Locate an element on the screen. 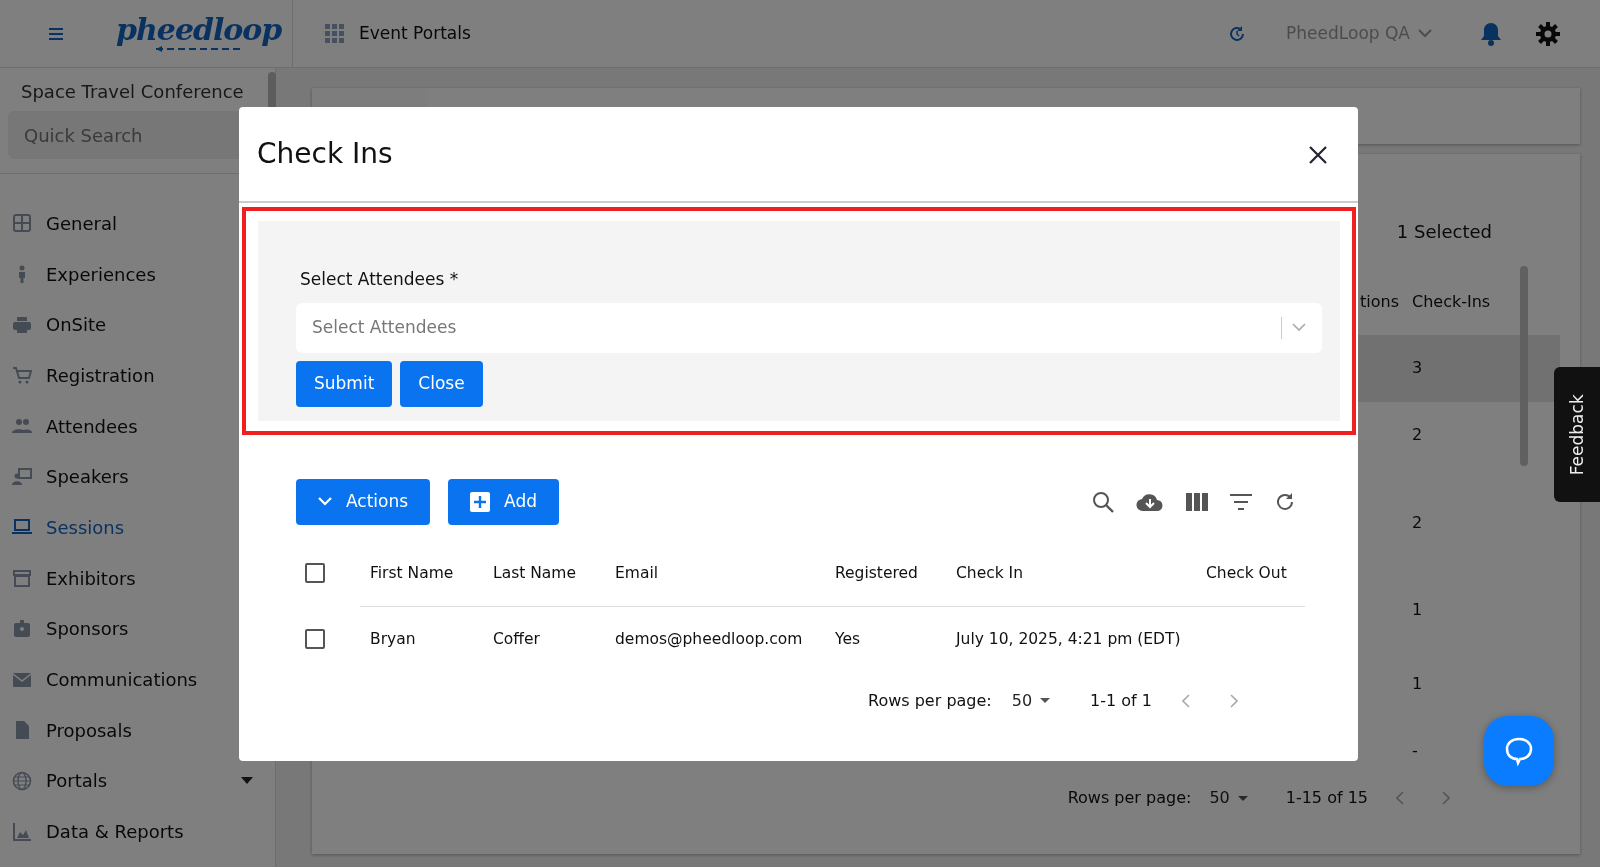 This screenshot has height=867, width=1600. column-header: tions is located at coordinates (1380, 301).